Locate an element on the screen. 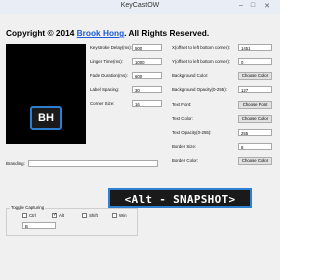 The height and width of the screenshot is (280, 320). background-color-button: Choose Color is located at coordinates (255, 76).